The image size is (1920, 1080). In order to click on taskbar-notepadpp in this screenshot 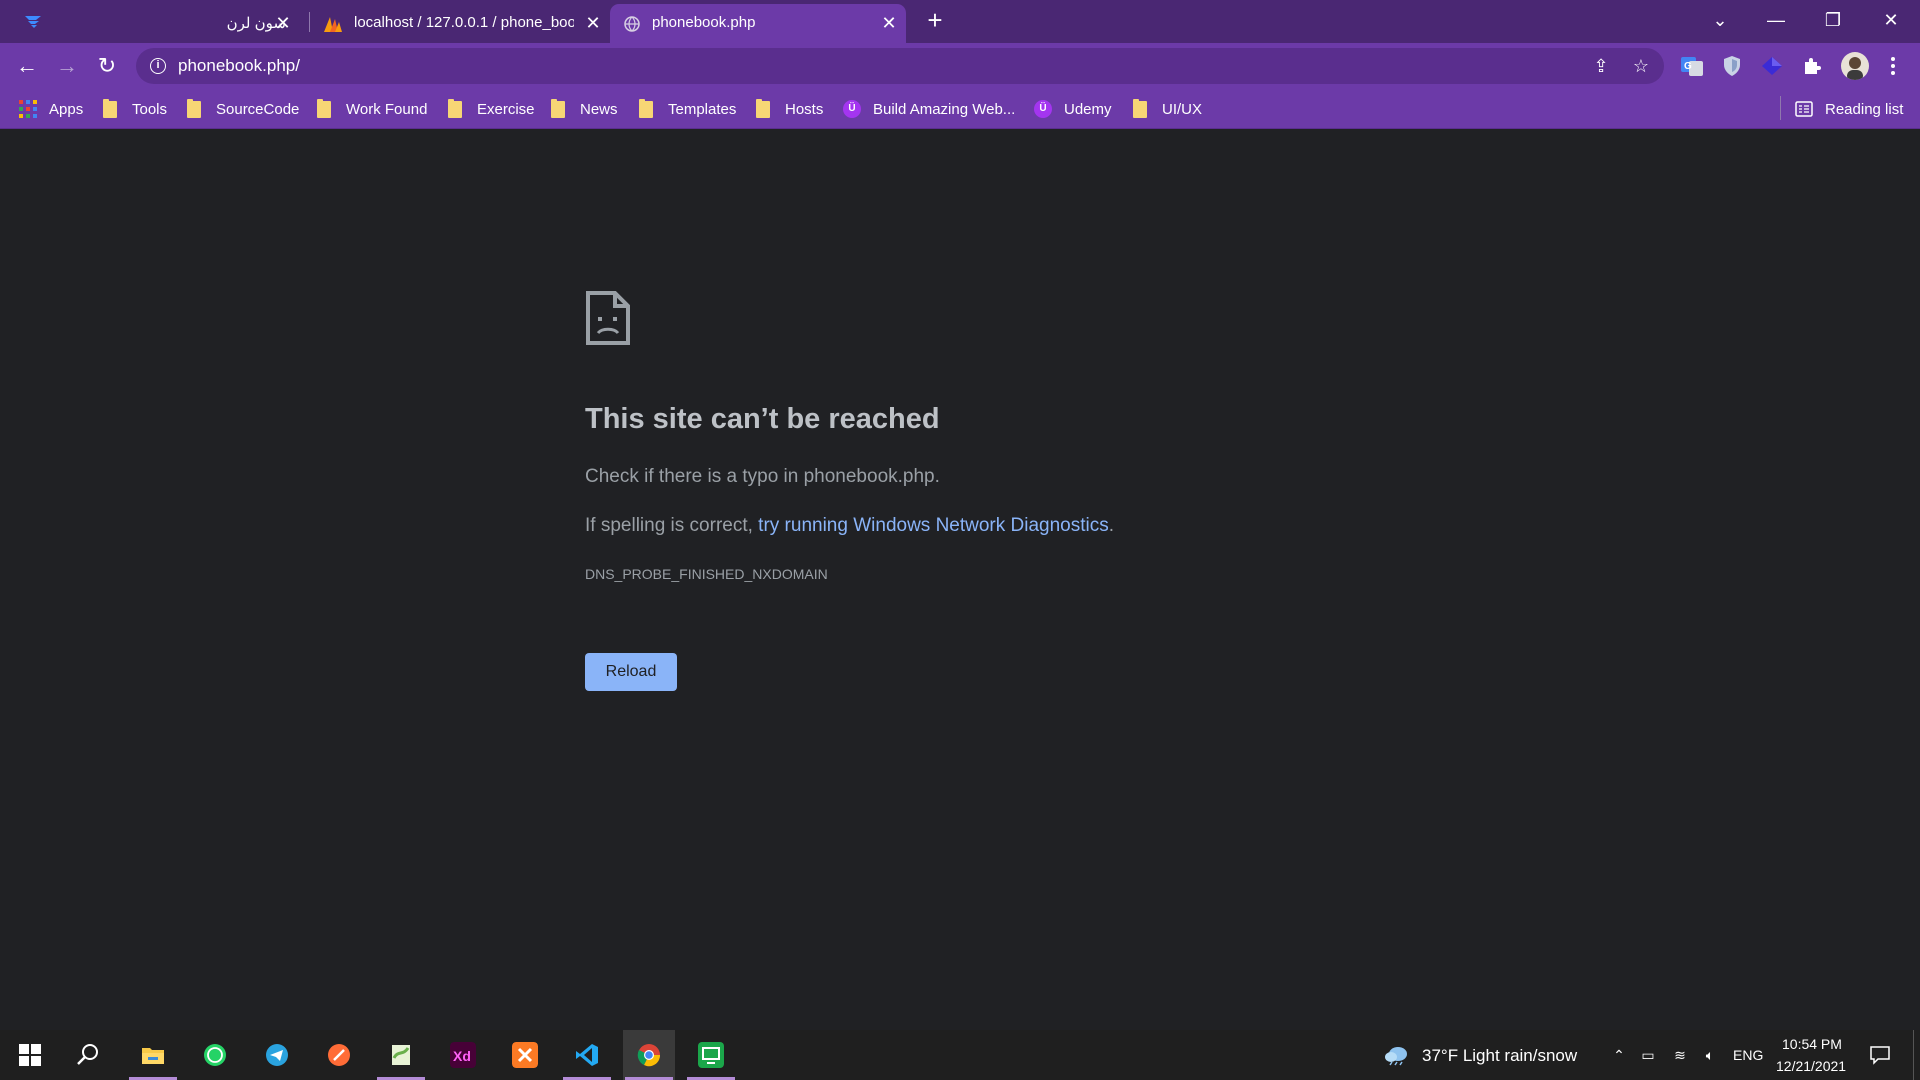, I will do `click(401, 1055)`.